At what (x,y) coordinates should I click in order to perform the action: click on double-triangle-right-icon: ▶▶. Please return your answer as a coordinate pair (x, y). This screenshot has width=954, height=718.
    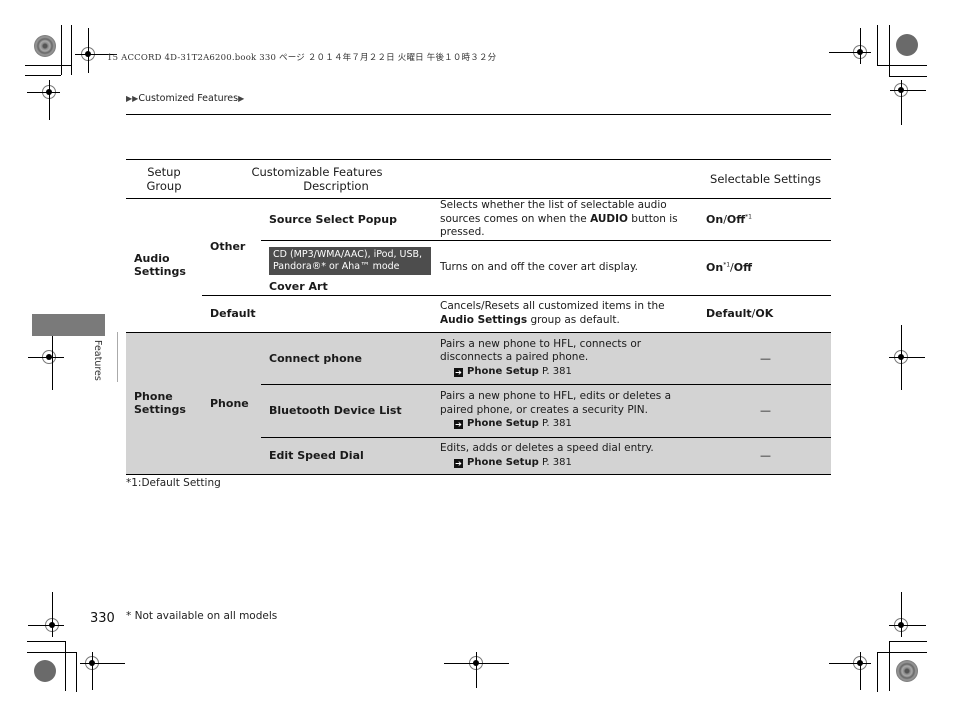
    Looking at the image, I should click on (132, 98).